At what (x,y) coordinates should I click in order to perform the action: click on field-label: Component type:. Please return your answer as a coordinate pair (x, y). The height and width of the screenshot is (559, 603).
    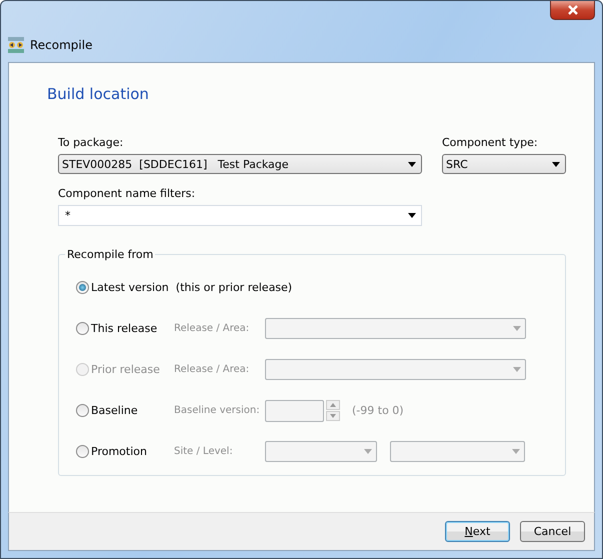
    Looking at the image, I should click on (490, 142).